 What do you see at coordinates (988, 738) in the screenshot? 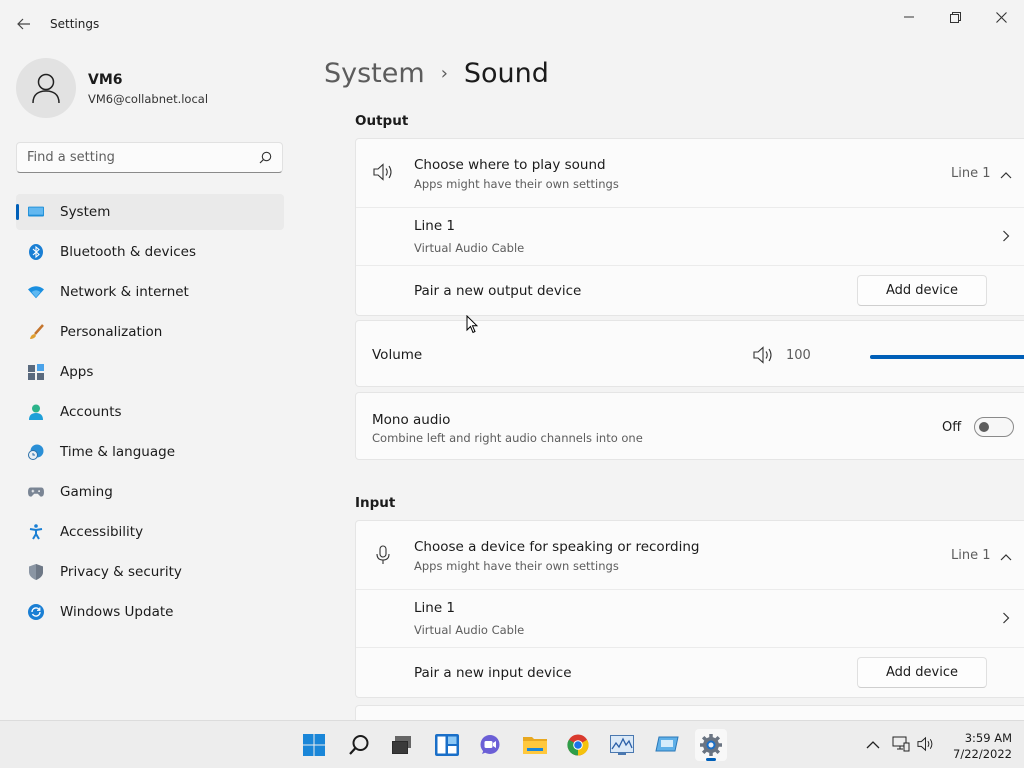
I see `clock-time: 3:59 AM` at bounding box center [988, 738].